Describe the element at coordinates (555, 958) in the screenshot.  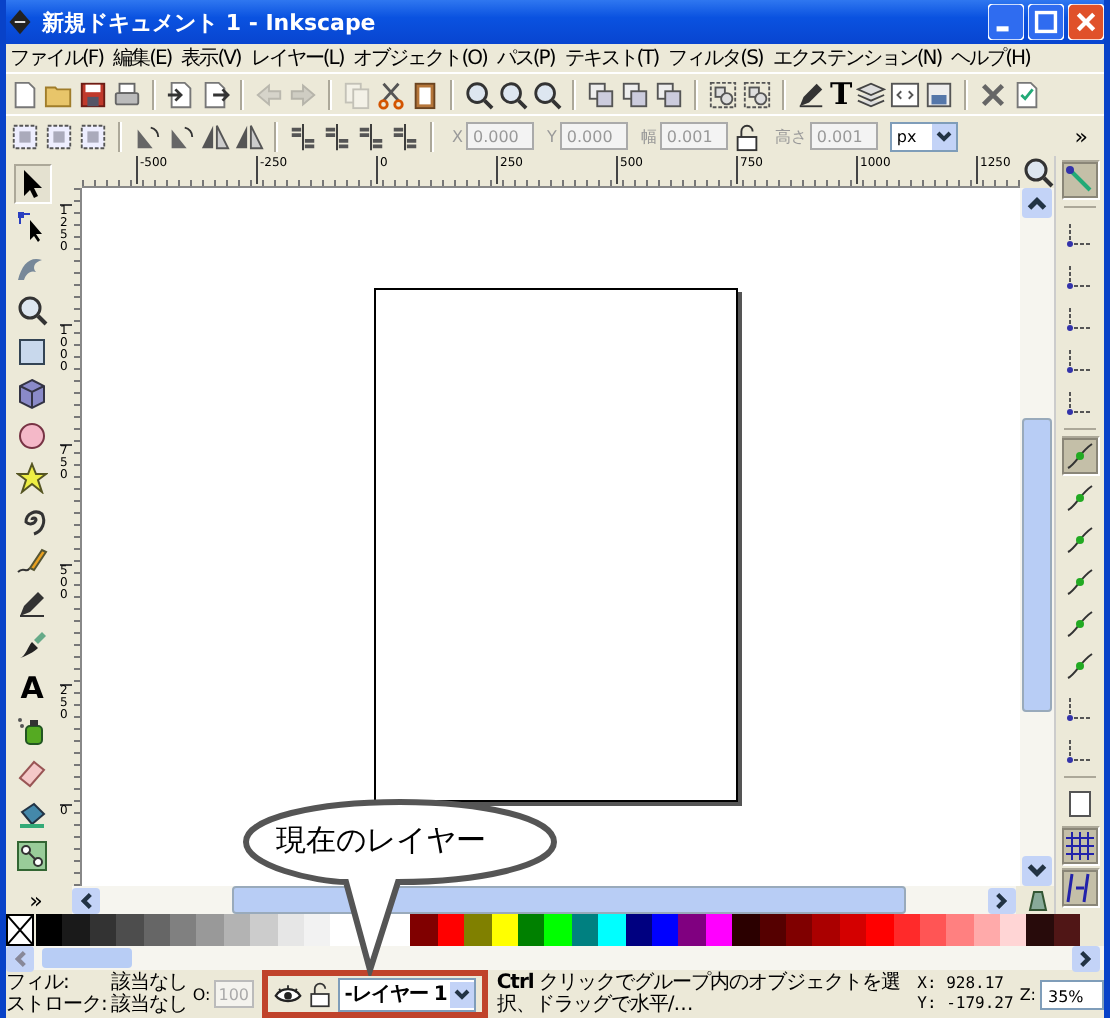
I see `palette-scrollbar` at that location.